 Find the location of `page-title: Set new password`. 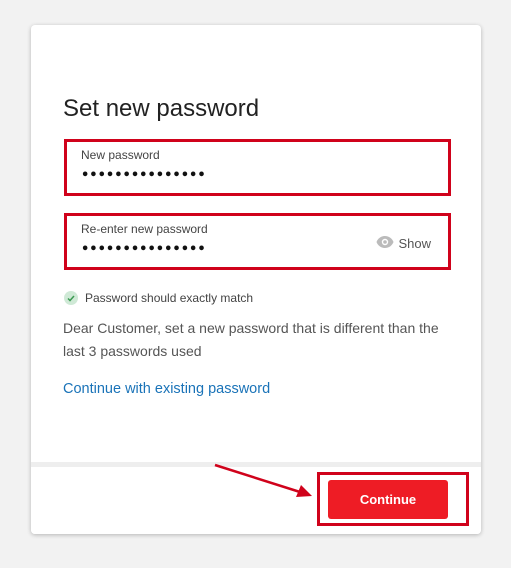

page-title: Set new password is located at coordinates (161, 108).